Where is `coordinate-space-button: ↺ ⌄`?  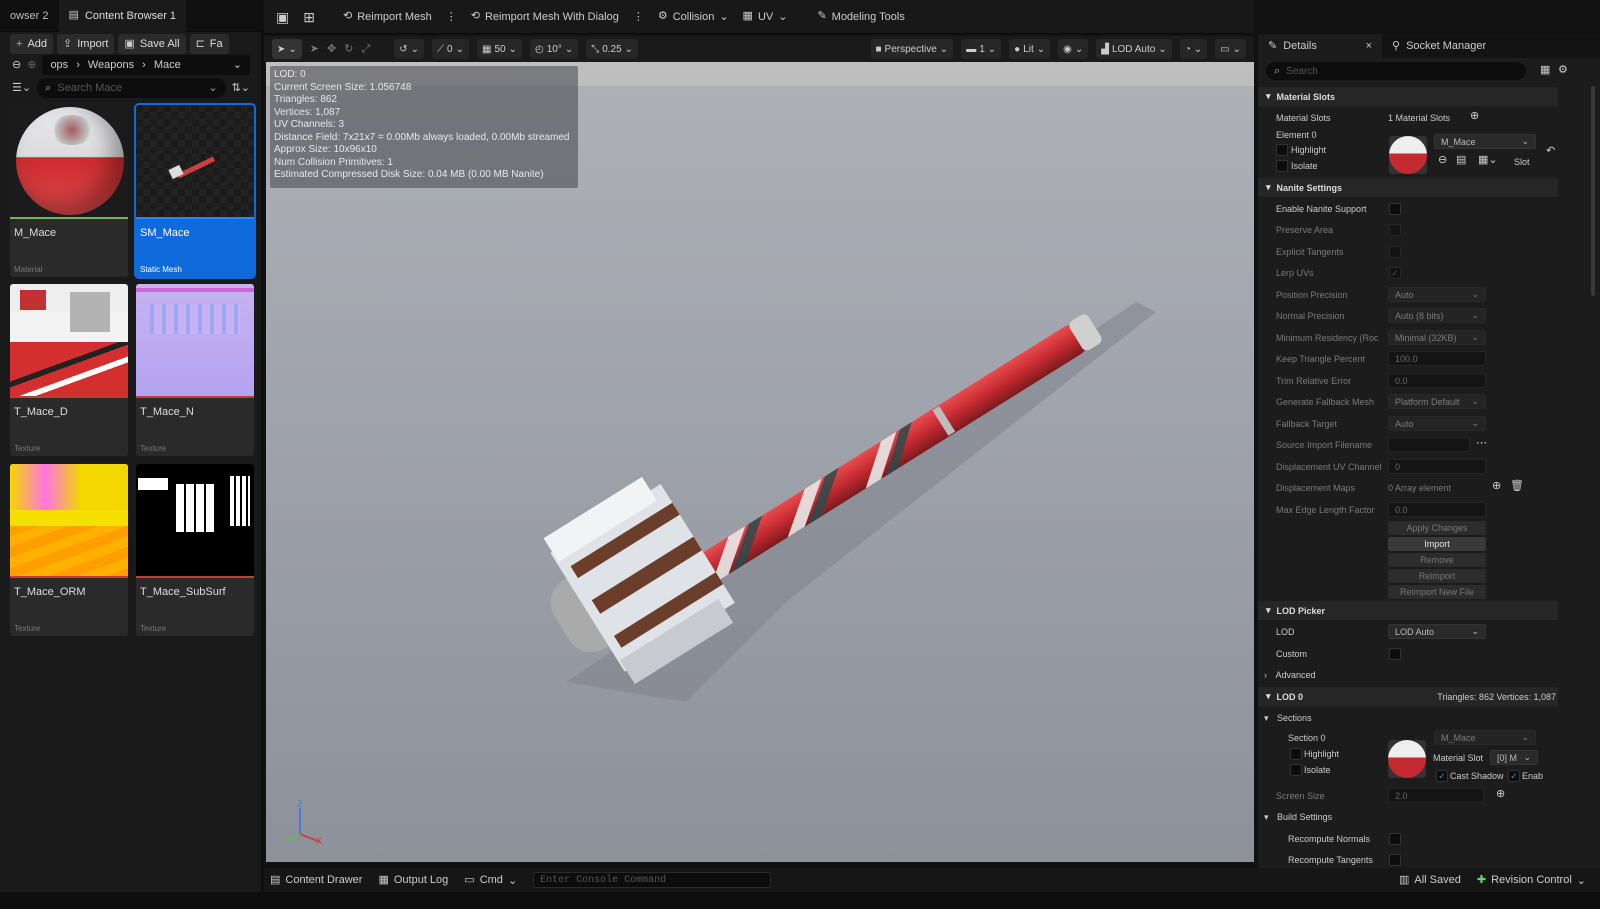
coordinate-space-button: ↺ ⌄ is located at coordinates (409, 49).